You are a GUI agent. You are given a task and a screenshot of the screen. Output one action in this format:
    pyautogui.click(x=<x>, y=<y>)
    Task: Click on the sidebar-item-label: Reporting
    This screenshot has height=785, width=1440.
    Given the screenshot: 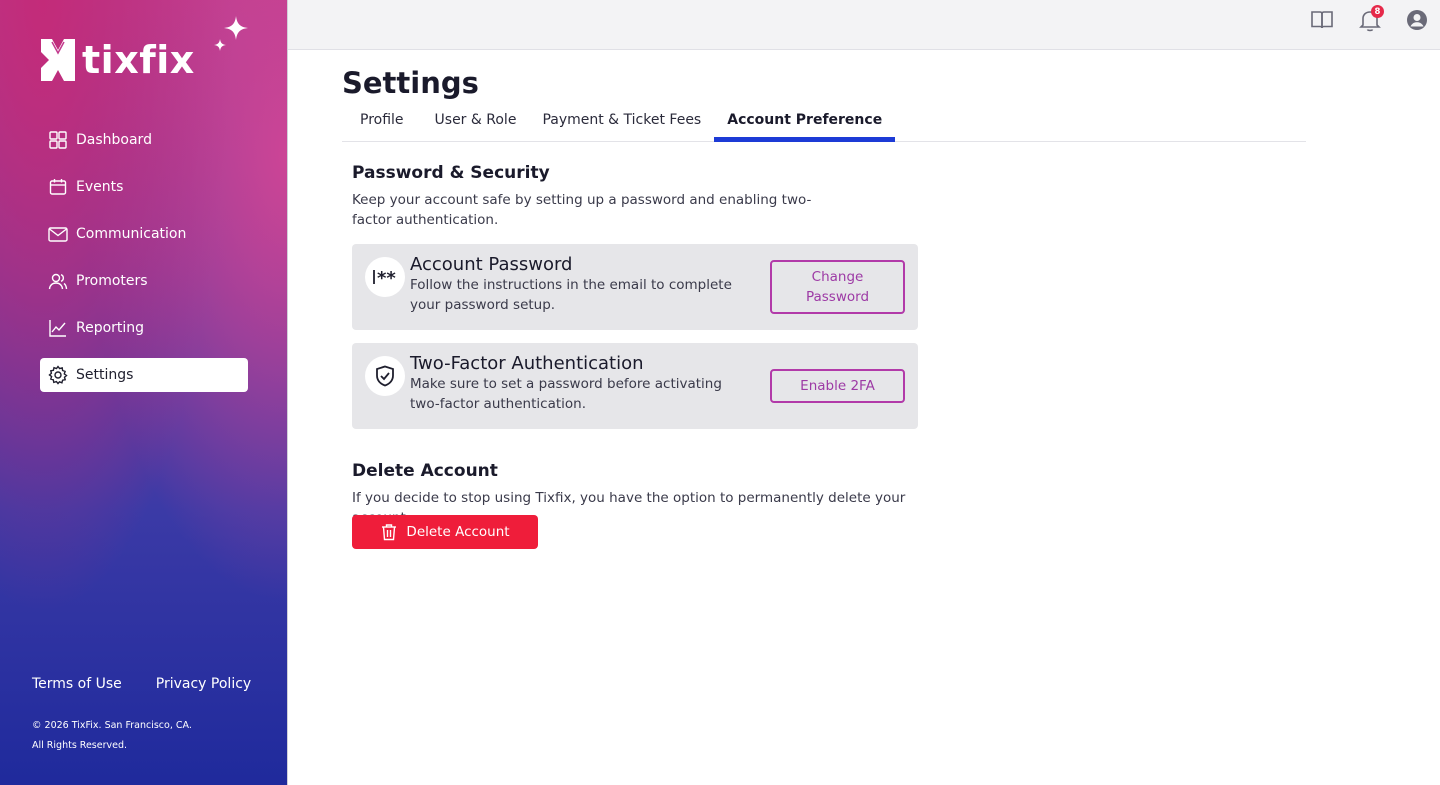 What is the action you would take?
    pyautogui.click(x=110, y=328)
    